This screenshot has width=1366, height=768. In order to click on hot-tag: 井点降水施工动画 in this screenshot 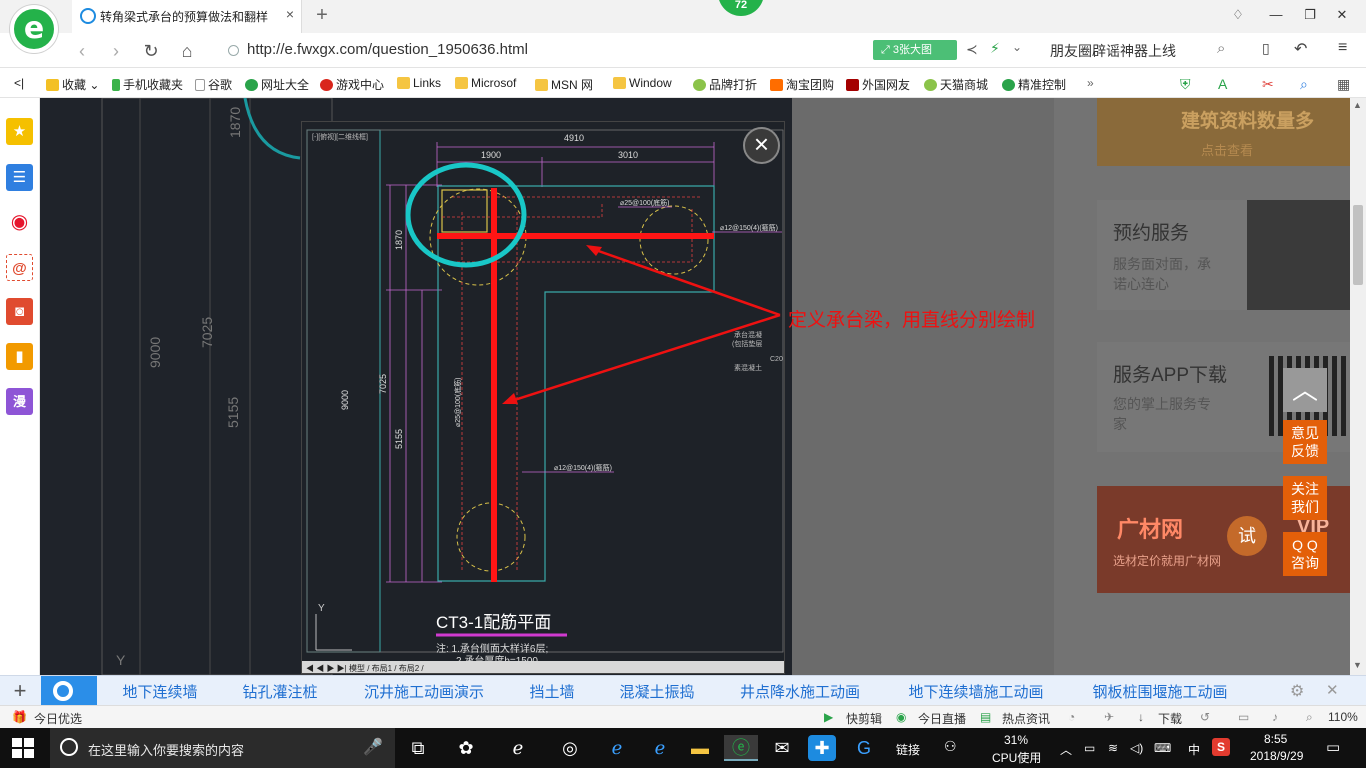, I will do `click(800, 692)`.